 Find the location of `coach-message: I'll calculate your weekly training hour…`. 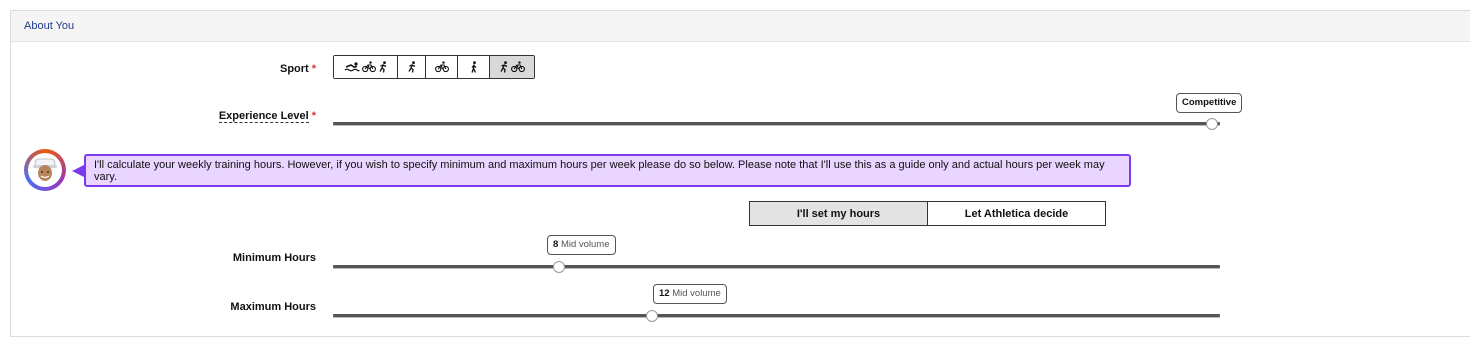

coach-message: I'll calculate your weekly training hour… is located at coordinates (599, 170).